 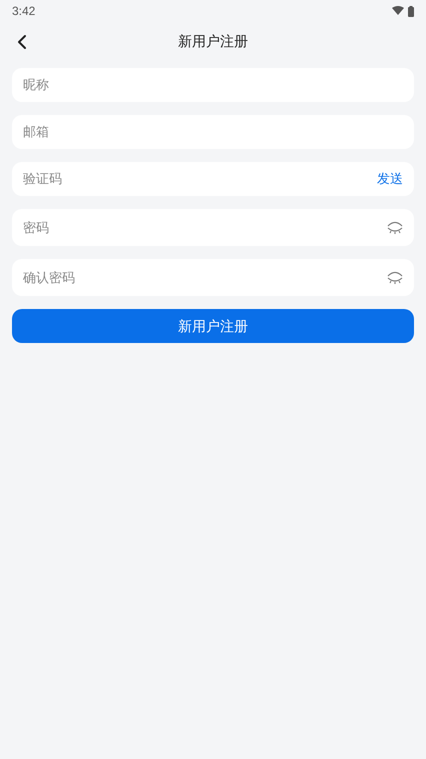 I want to click on text-input: 验证码, so click(x=200, y=179).